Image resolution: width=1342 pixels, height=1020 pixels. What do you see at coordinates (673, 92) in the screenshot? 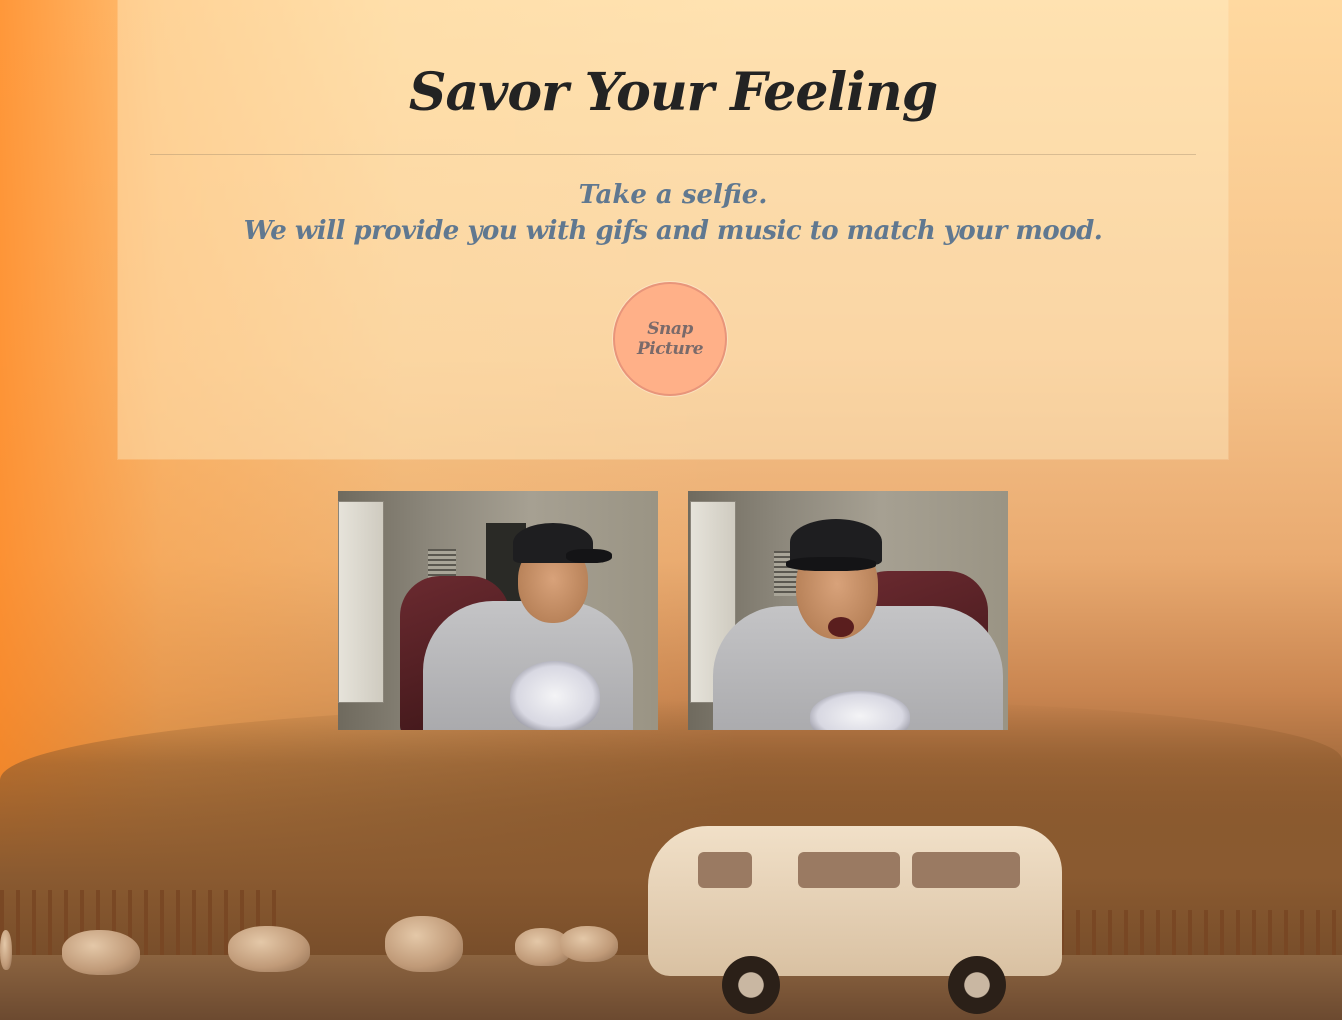
I see `page-title: Savor Your Feeling` at bounding box center [673, 92].